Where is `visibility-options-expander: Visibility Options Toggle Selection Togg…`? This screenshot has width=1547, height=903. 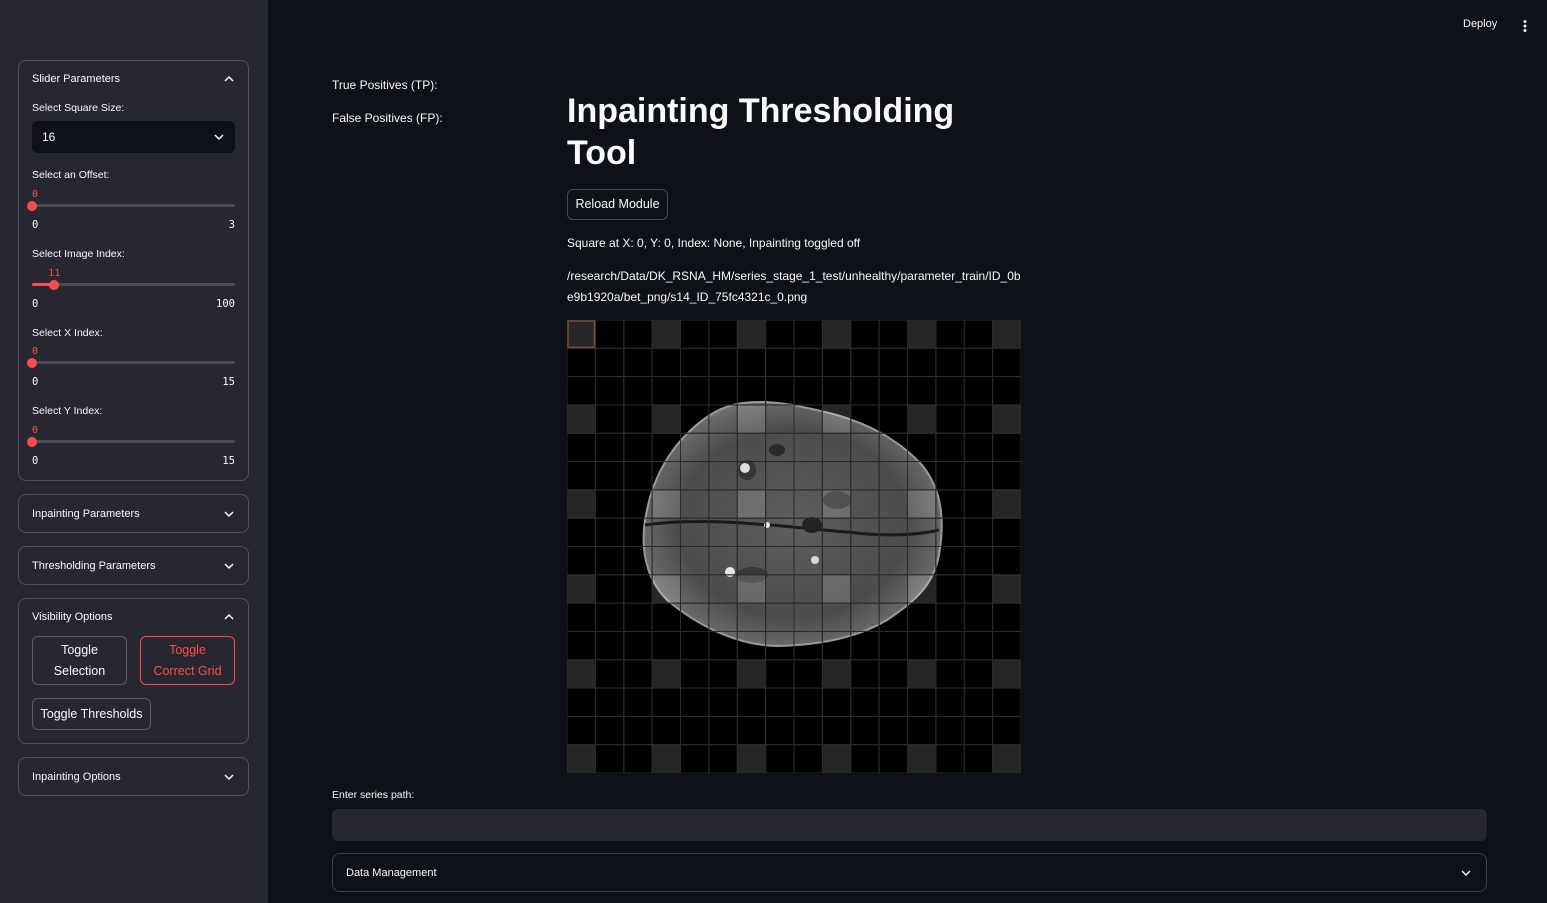
visibility-options-expander: Visibility Options Toggle Selection Togg… is located at coordinates (133, 671).